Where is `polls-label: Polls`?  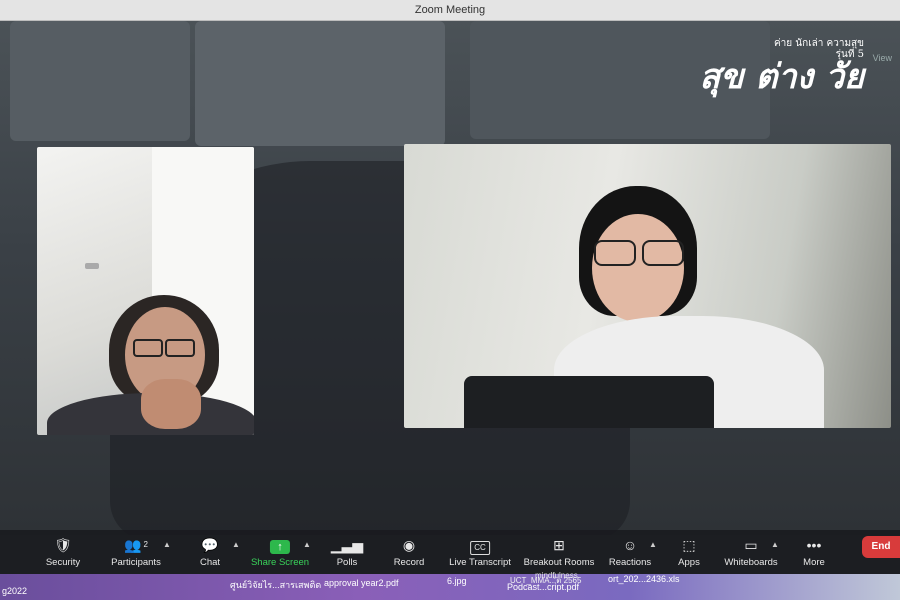 polls-label: Polls is located at coordinates (347, 562).